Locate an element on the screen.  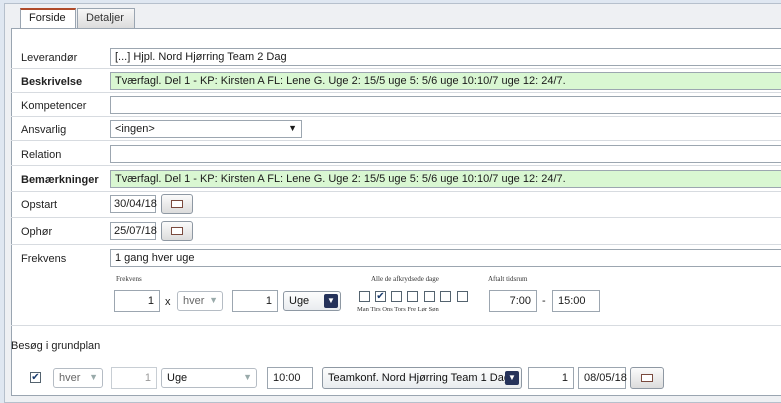
tab-forside-label: Forside is located at coordinates (47, 18).